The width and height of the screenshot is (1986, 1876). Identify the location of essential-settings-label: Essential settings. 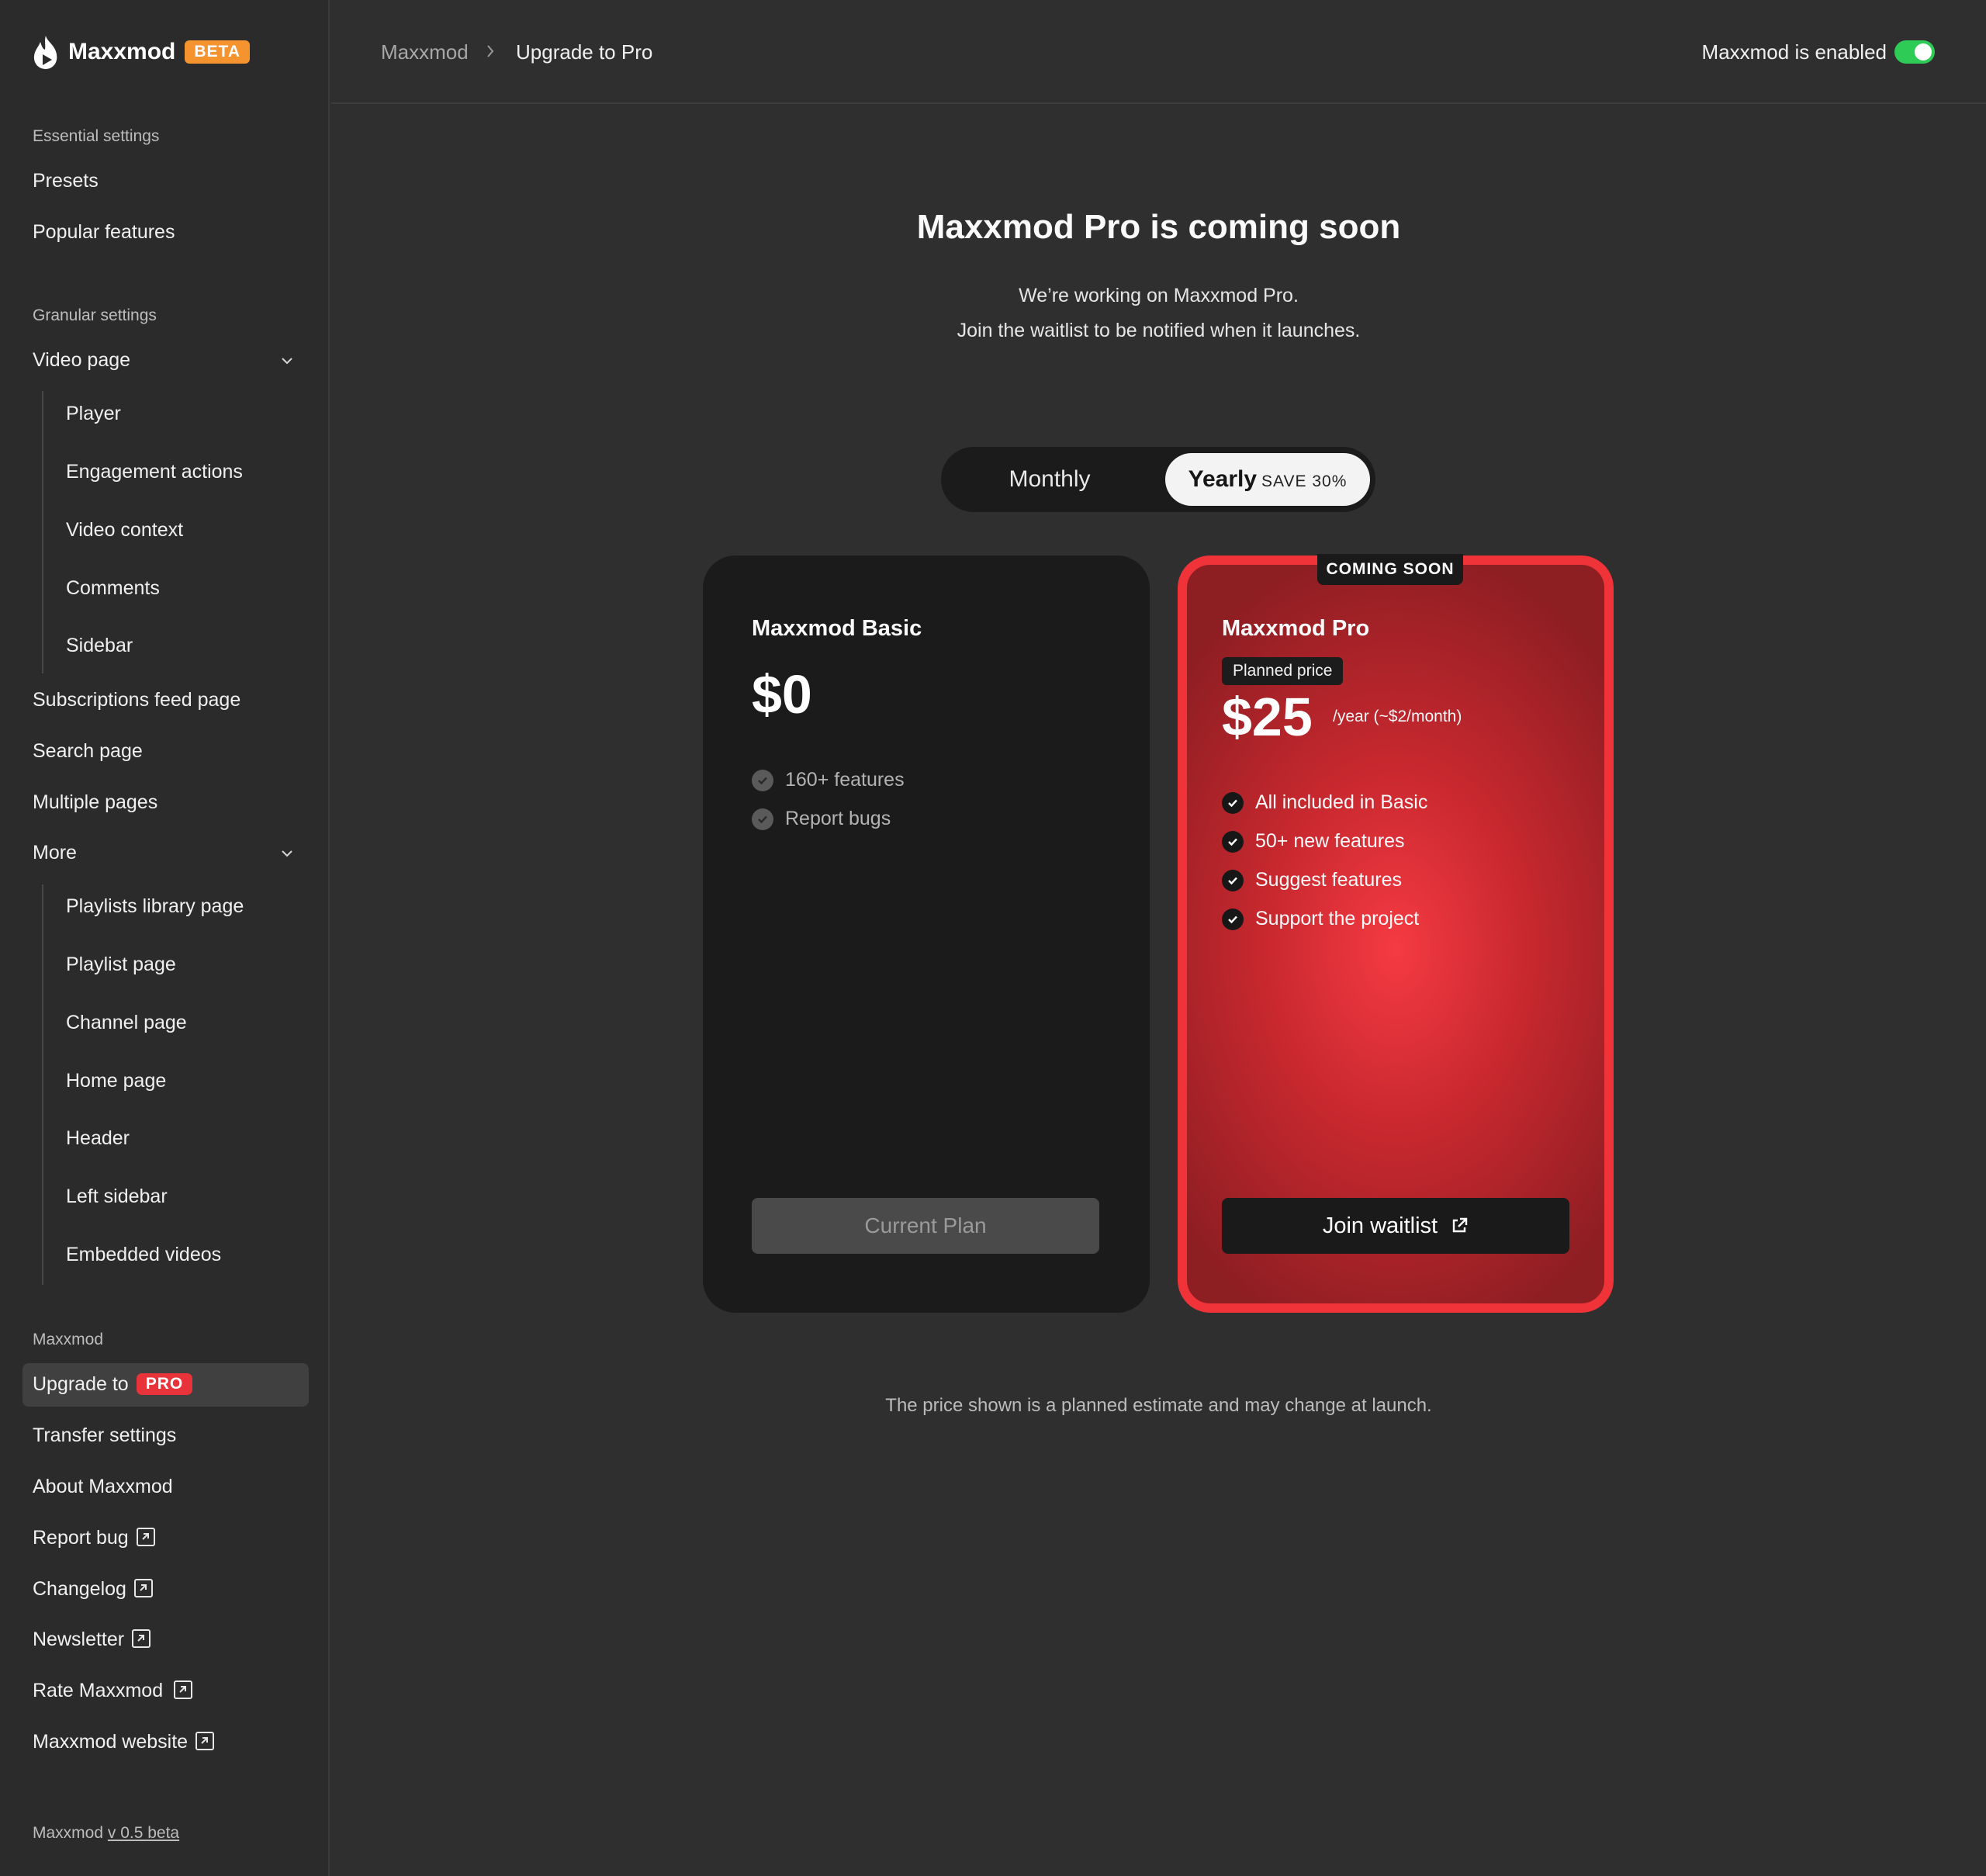
(96, 136).